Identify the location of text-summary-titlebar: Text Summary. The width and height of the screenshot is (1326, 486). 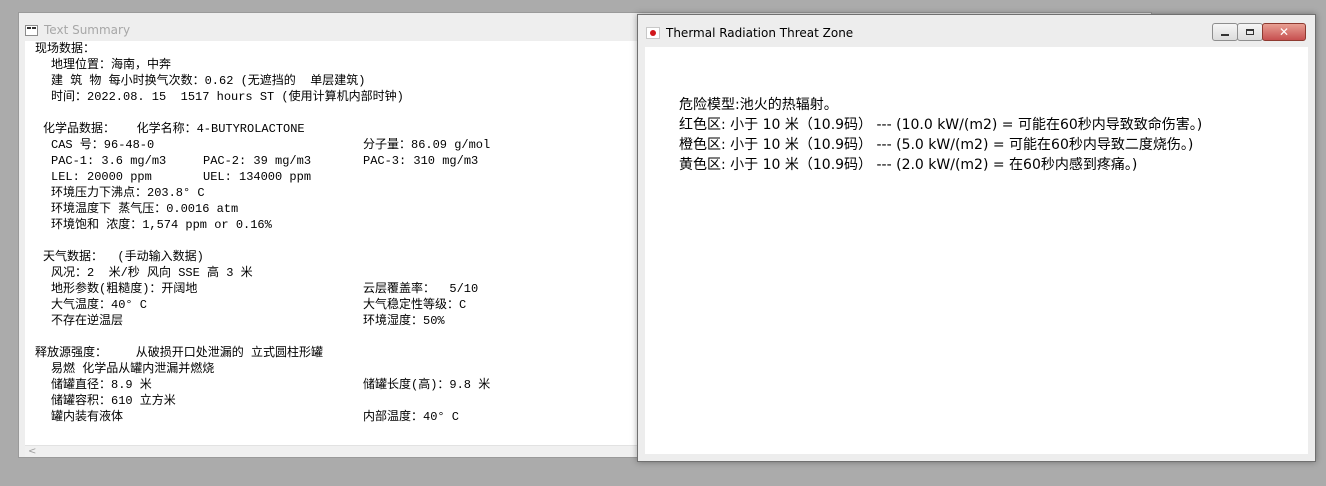
(325, 30).